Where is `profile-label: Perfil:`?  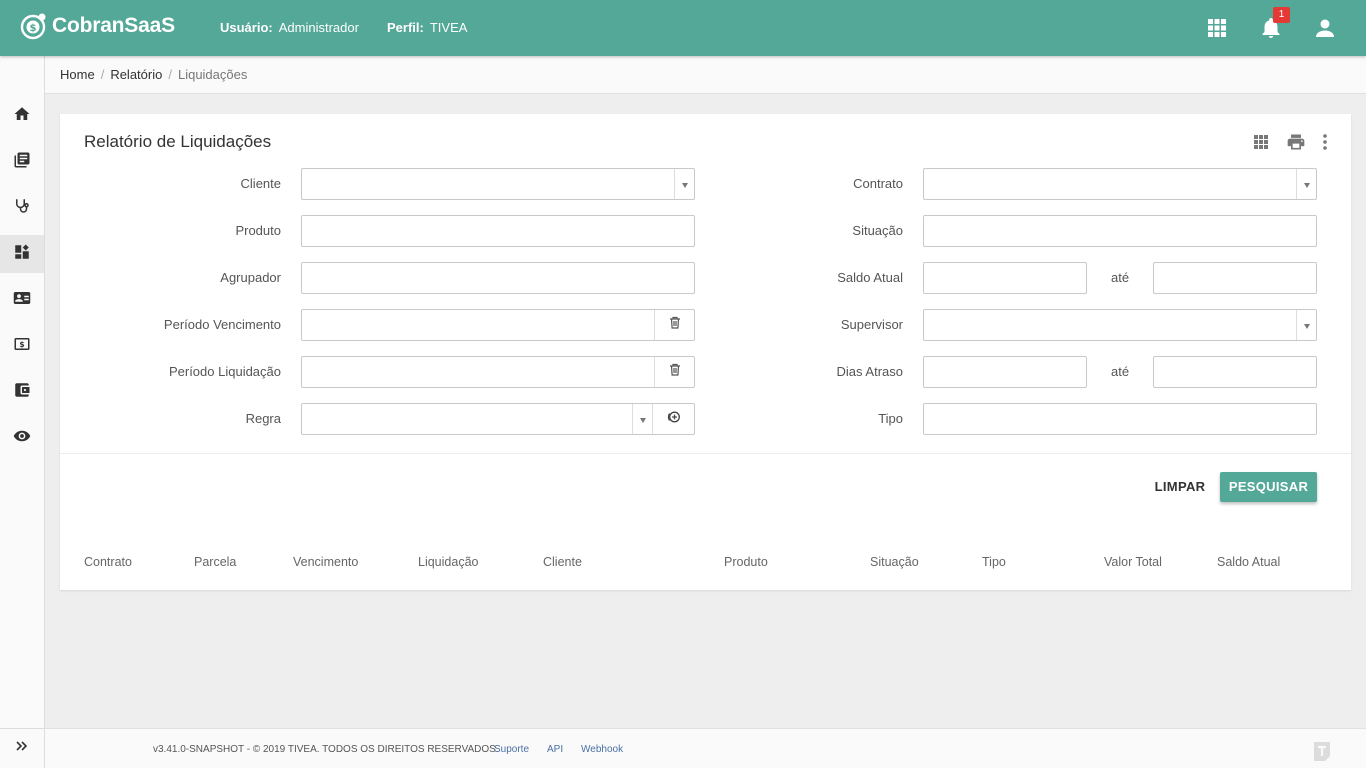 profile-label: Perfil: is located at coordinates (405, 27).